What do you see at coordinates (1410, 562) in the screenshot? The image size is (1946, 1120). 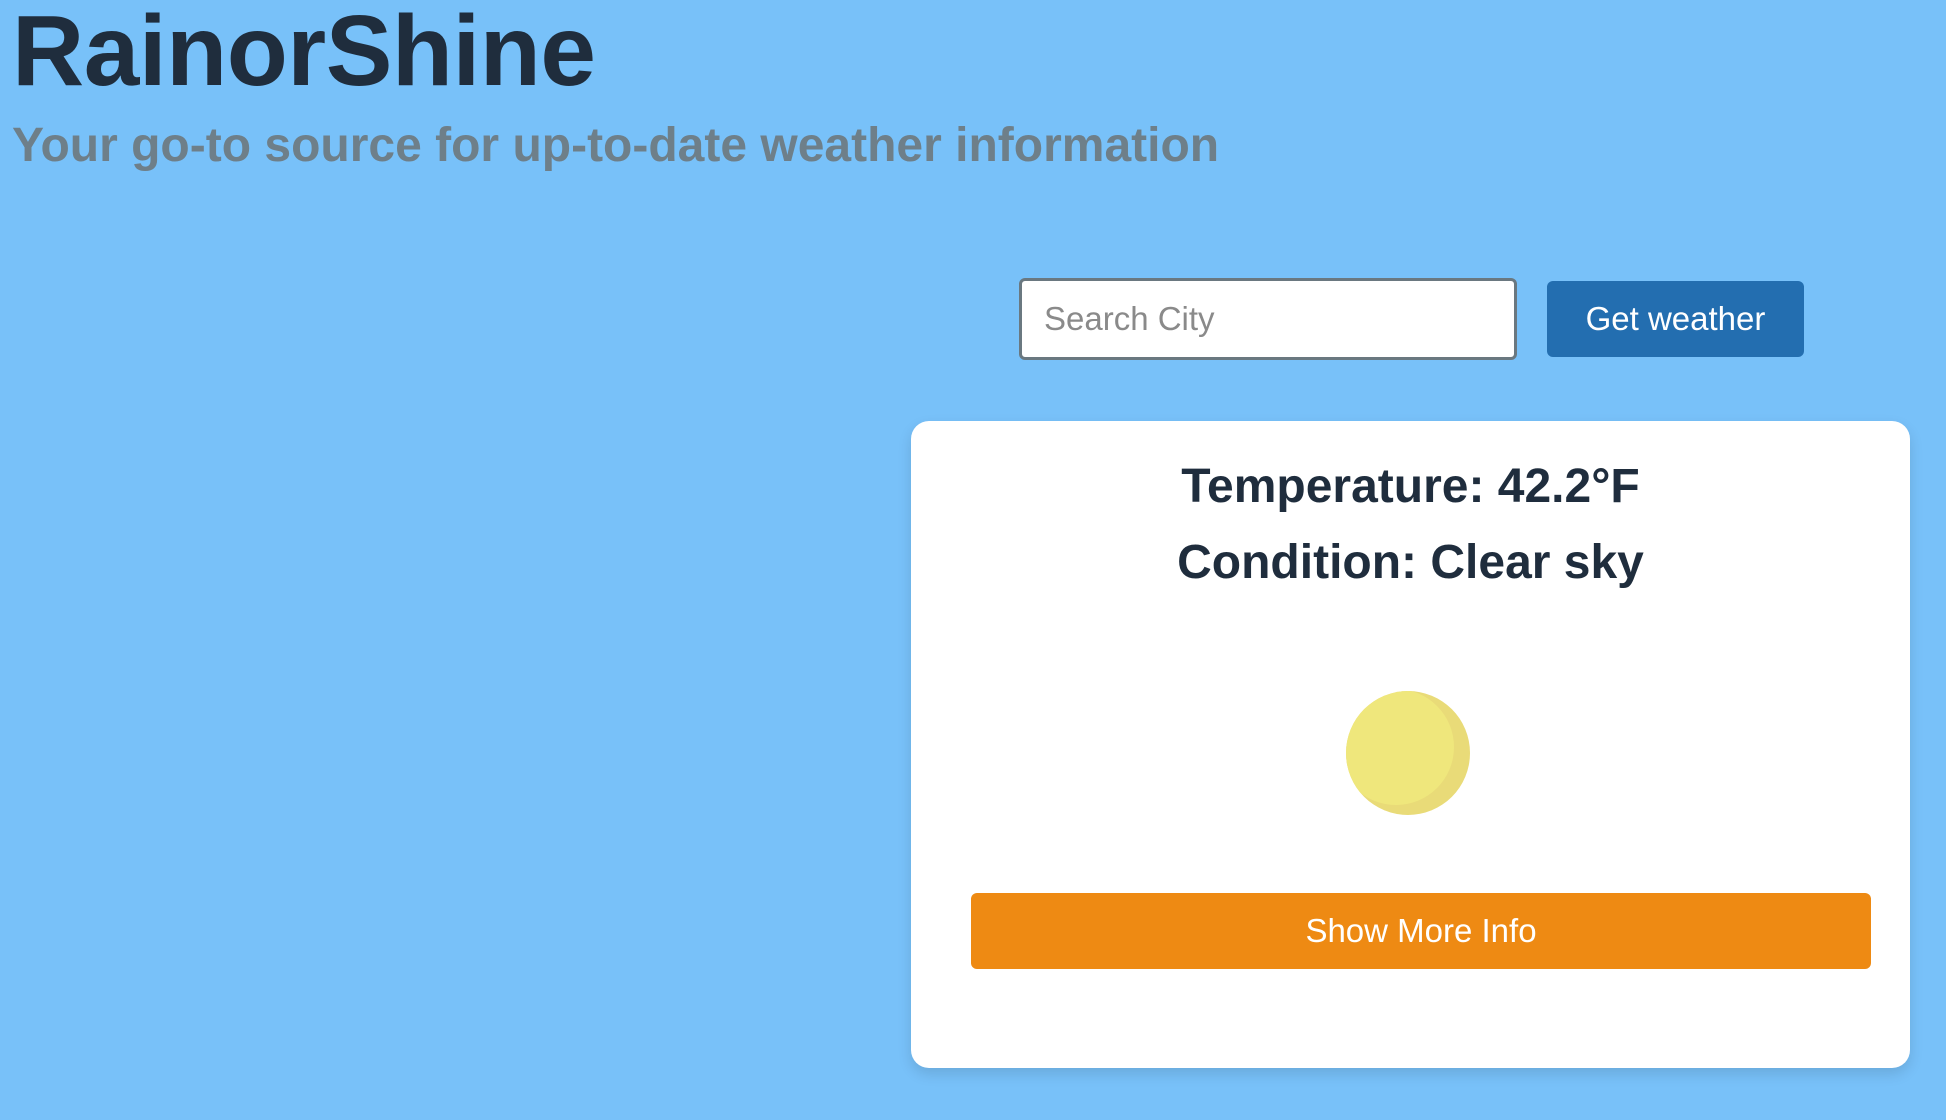 I see `condition-text: Condition: Clear sky` at bounding box center [1410, 562].